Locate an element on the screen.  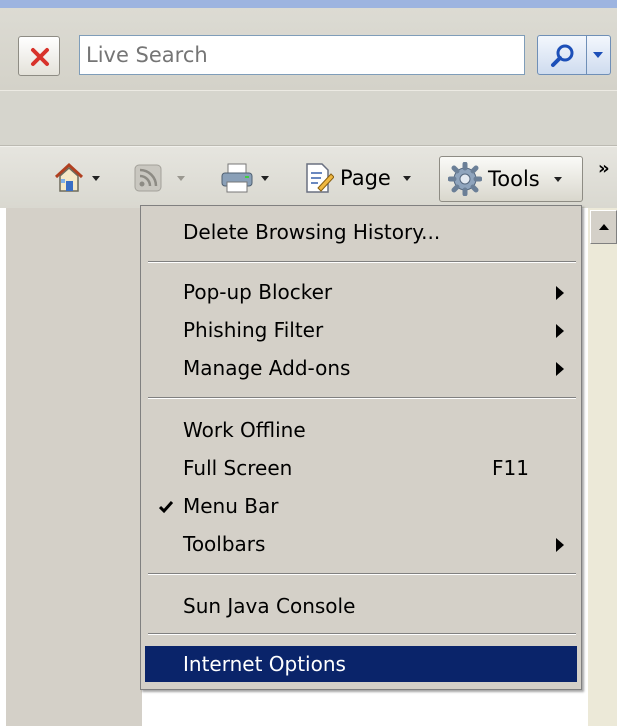
tools-menu-label: Tools is located at coordinates (514, 179).